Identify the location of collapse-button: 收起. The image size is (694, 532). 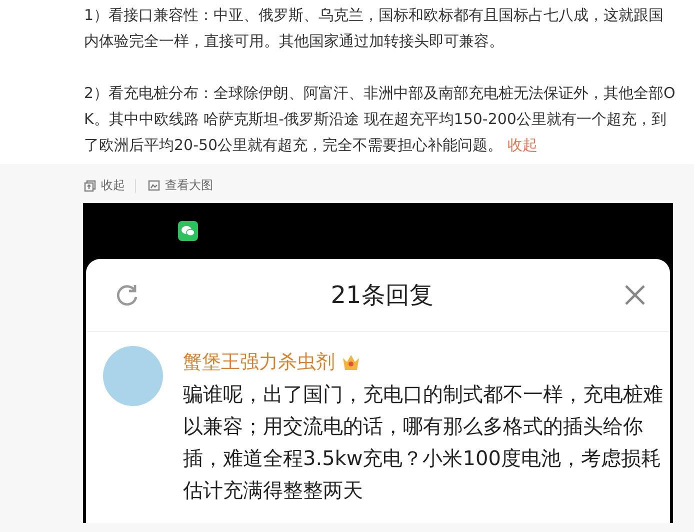
(109, 185).